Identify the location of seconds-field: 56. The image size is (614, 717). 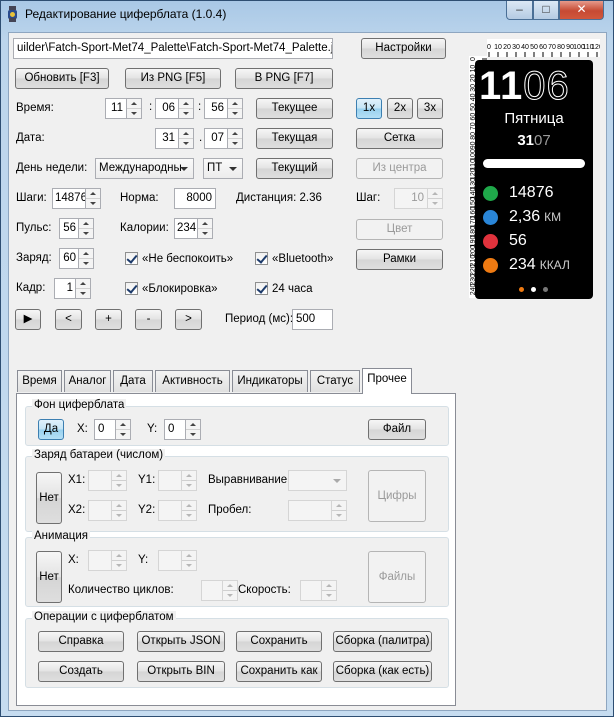
(216, 108).